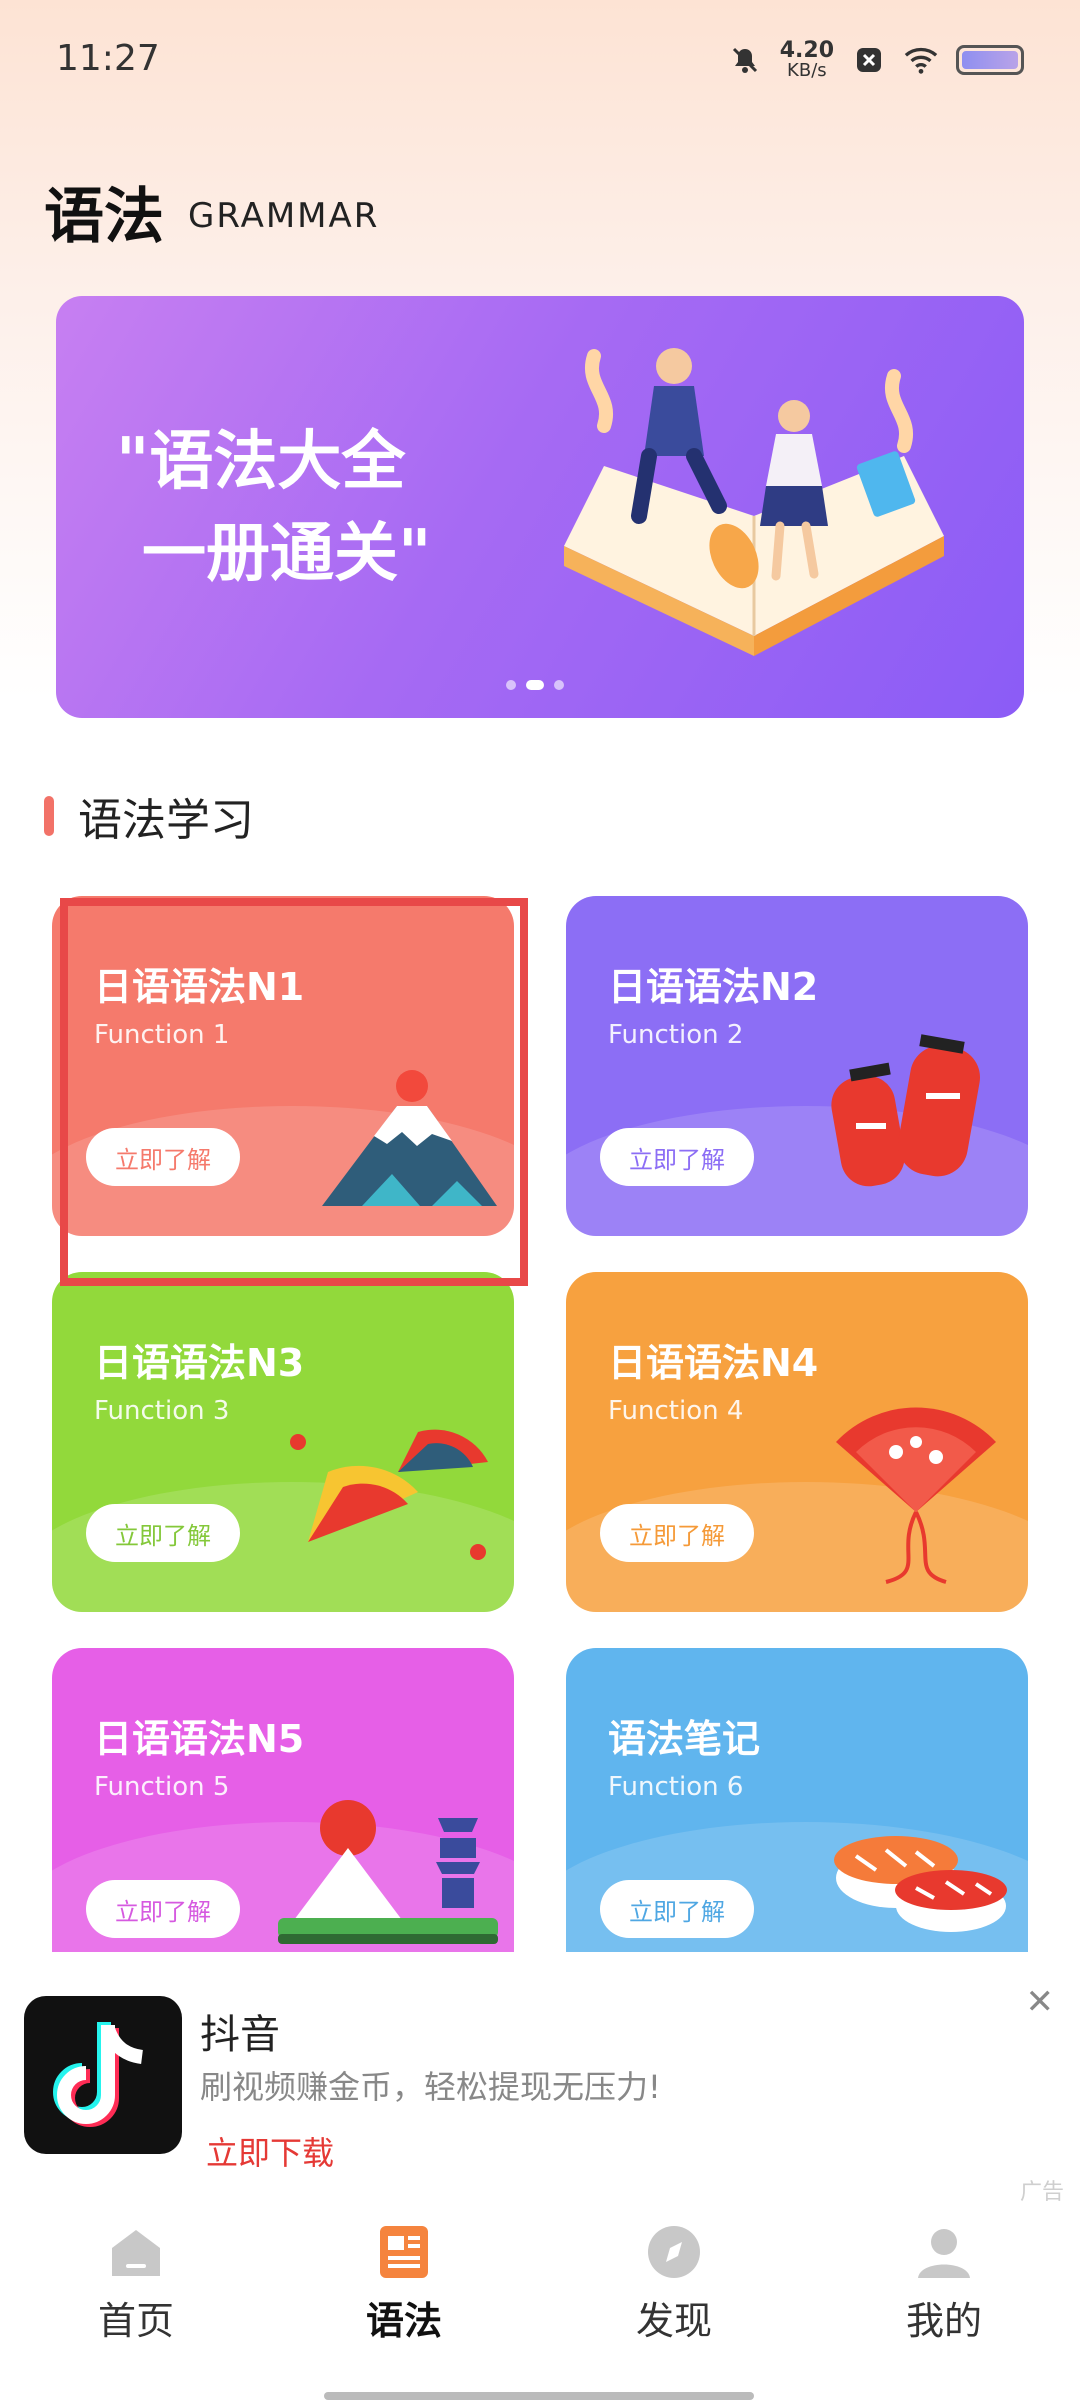 The width and height of the screenshot is (1080, 2408). Describe the element at coordinates (270, 2151) in the screenshot. I see `ad-download-button: 立即下载` at that location.